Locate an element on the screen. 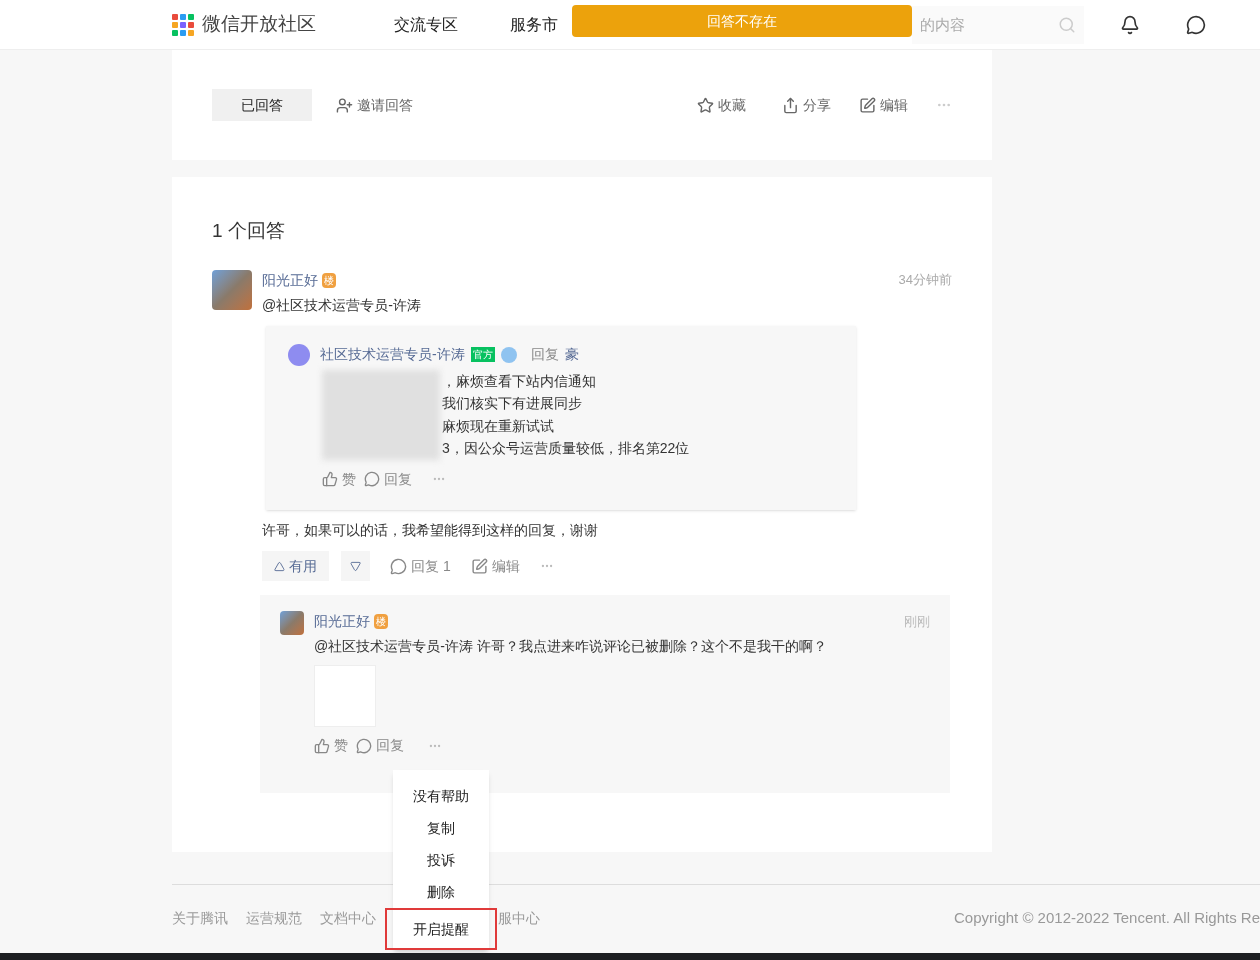 The width and height of the screenshot is (1260, 960). star-icon is located at coordinates (705, 105).